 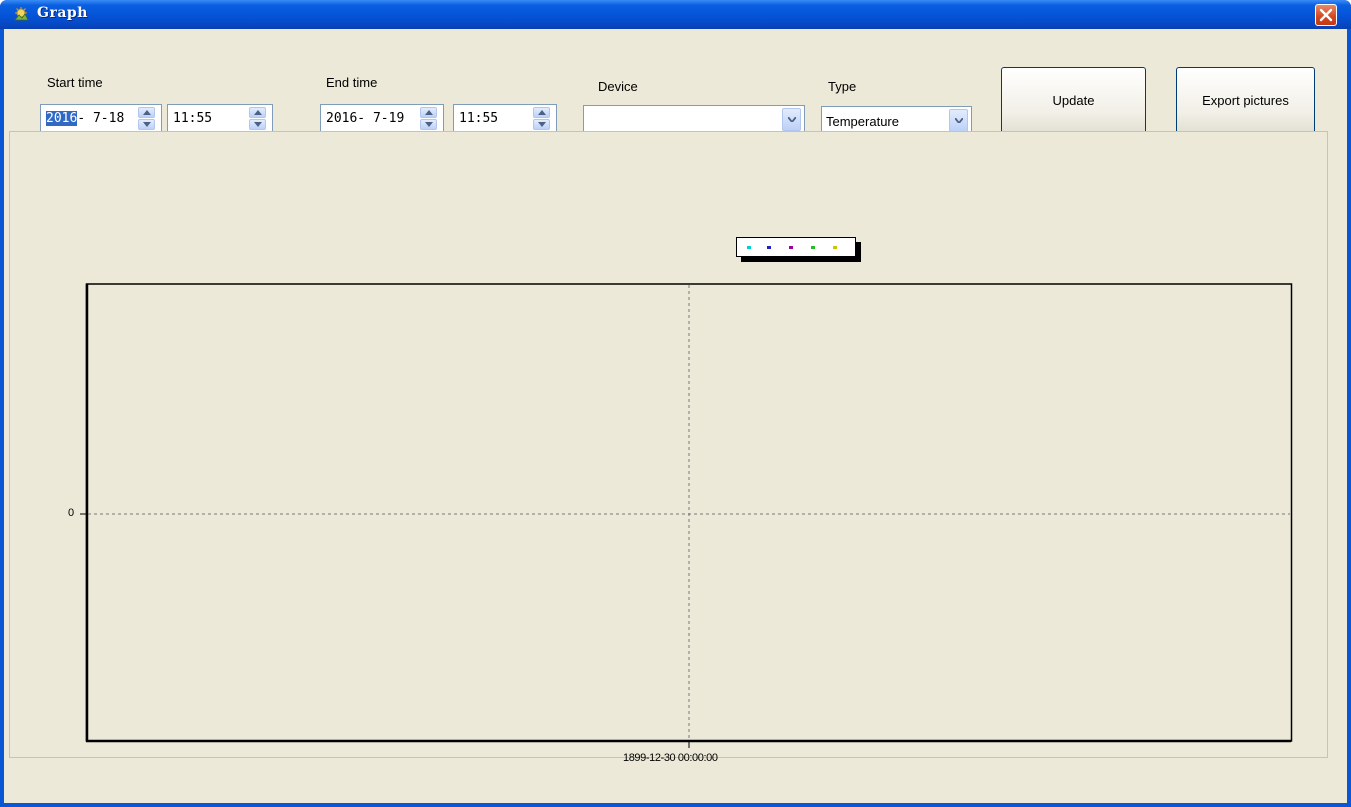 I want to click on x-tick-label: 1899-12-30 00:00:00, so click(x=670, y=758).